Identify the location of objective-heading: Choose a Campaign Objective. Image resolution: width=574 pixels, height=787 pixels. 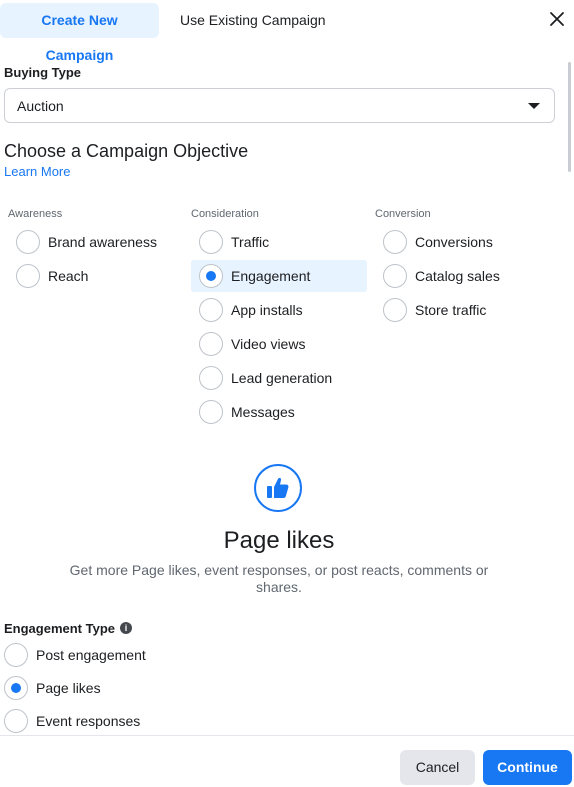
(126, 151).